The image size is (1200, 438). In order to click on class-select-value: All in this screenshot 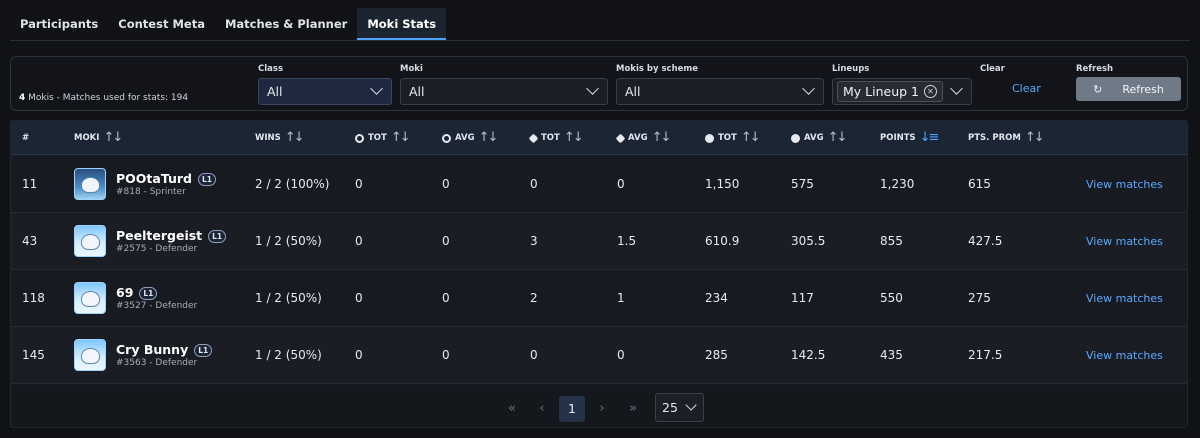, I will do `click(275, 91)`.